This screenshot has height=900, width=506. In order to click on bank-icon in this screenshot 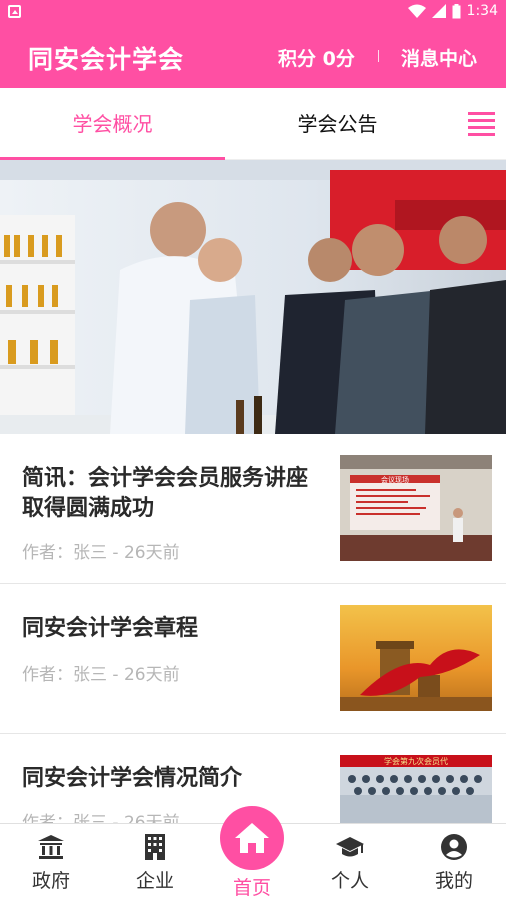, I will do `click(51, 847)`.